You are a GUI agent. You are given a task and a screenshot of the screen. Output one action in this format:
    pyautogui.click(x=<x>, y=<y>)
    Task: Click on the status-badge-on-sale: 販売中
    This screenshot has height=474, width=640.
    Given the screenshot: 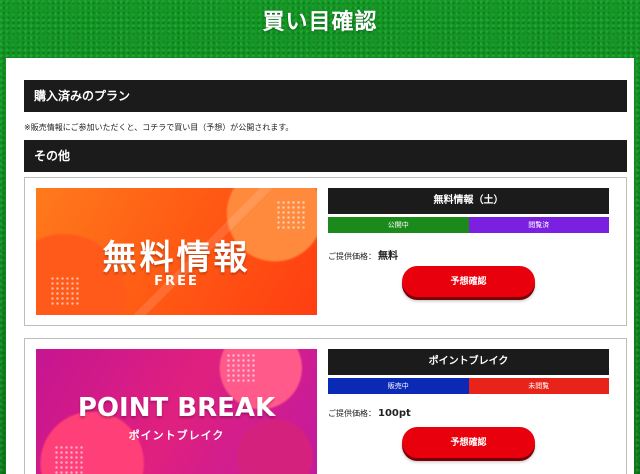 What is the action you would take?
    pyautogui.click(x=398, y=386)
    